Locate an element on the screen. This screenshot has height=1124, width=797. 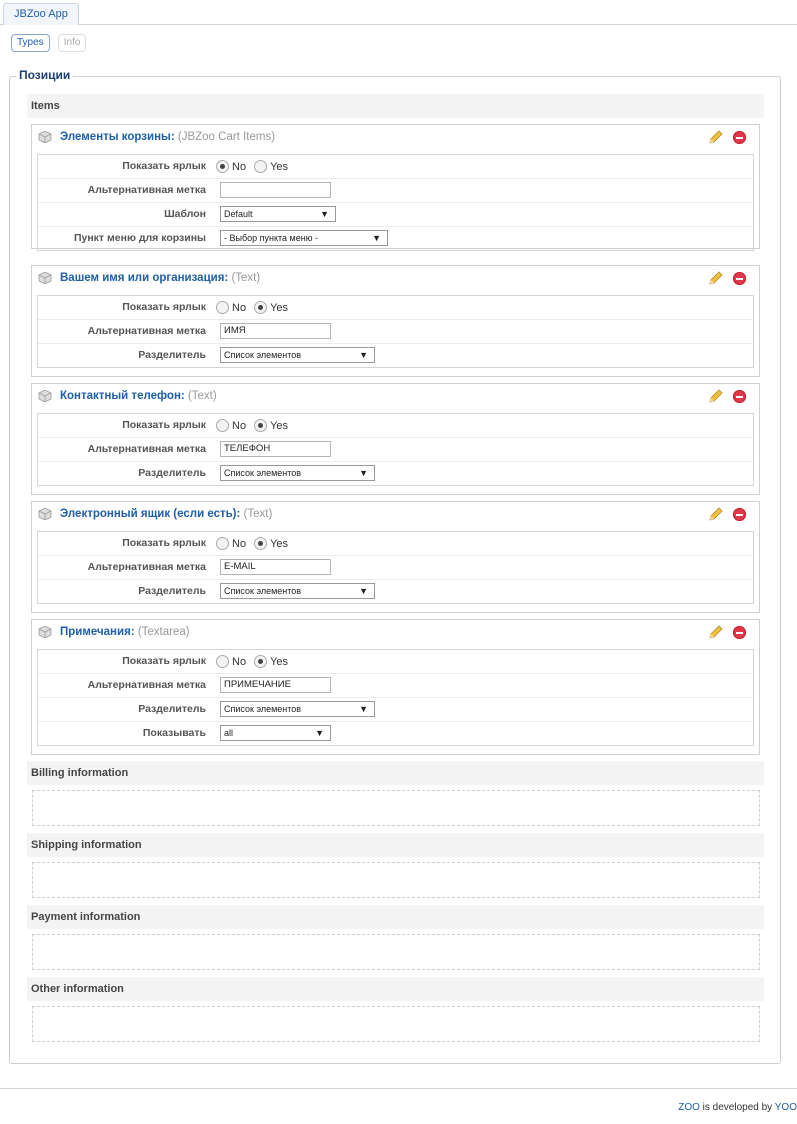
zoo-link: ZOO is located at coordinates (689, 1107).